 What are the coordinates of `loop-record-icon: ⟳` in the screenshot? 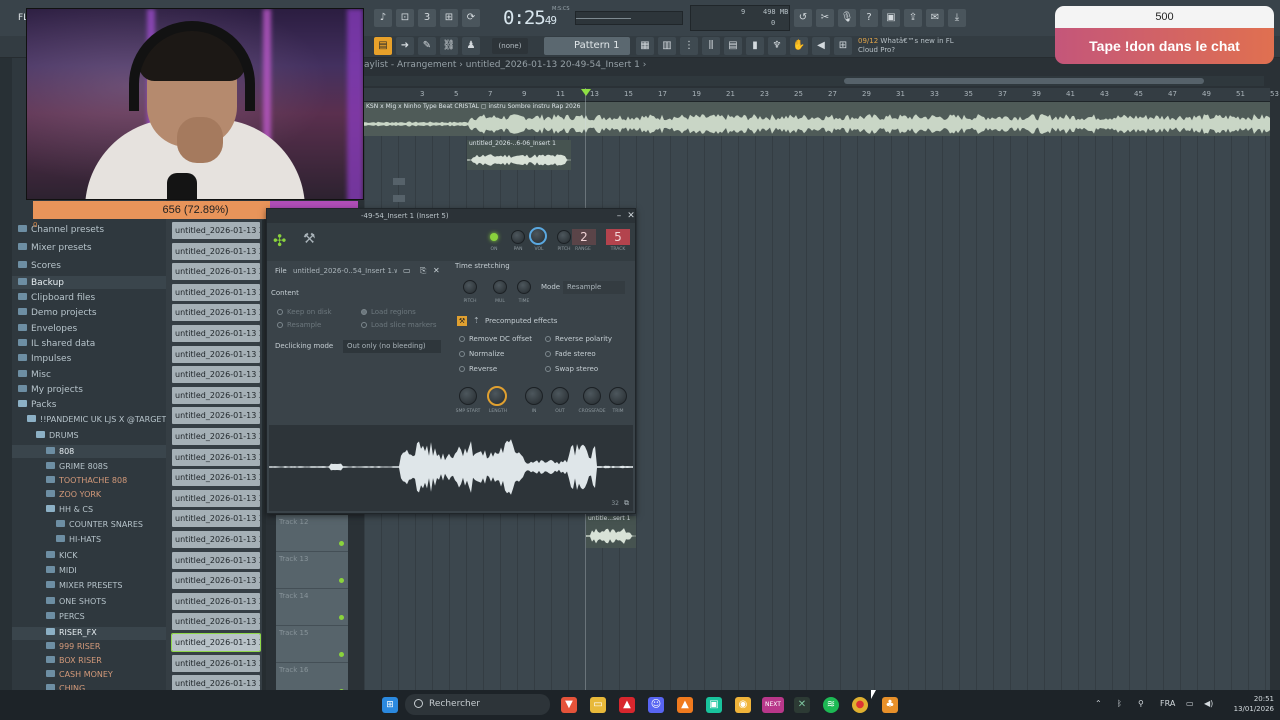 It's located at (471, 18).